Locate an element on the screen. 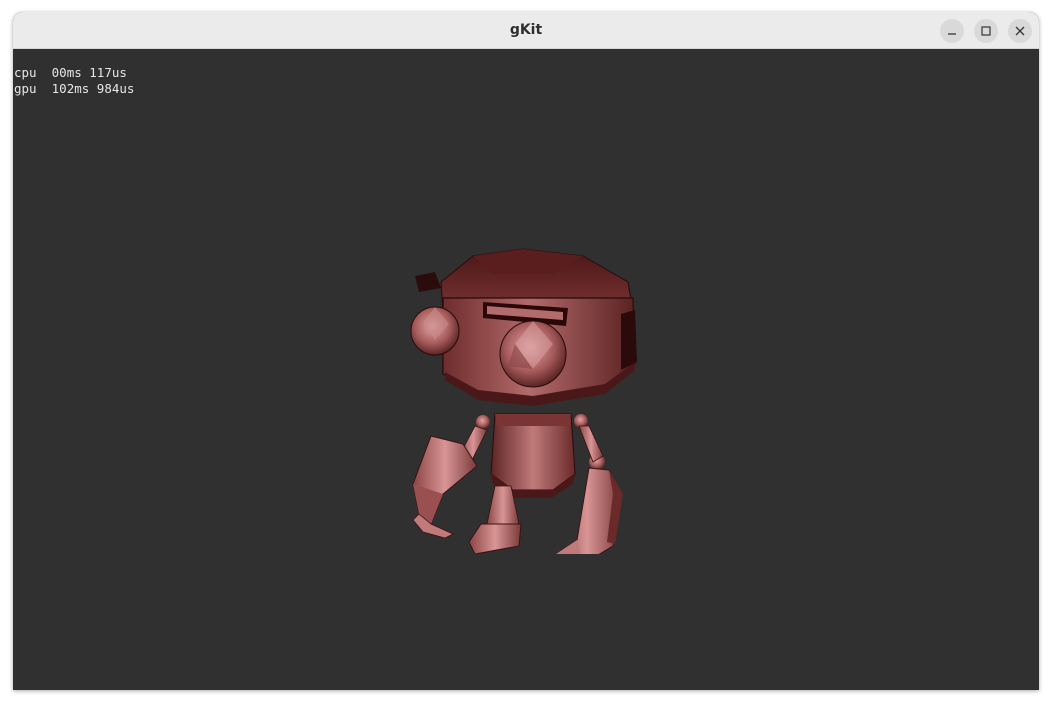 The image size is (1052, 706). gpu-value: 102ms 984us is located at coordinates (93, 88).